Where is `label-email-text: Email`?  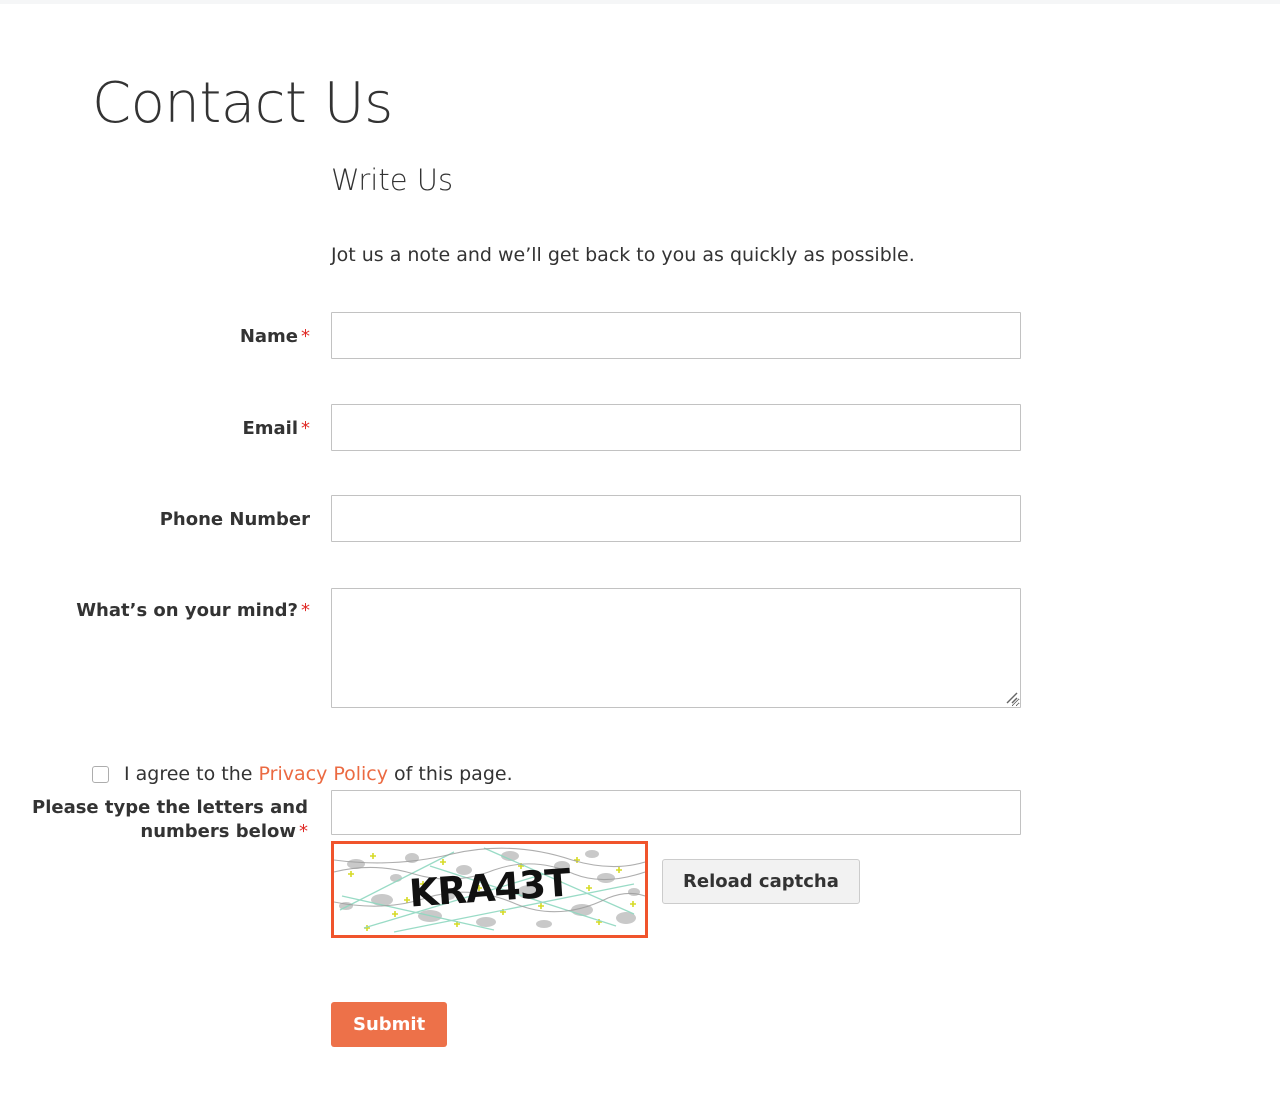 label-email-text: Email is located at coordinates (270, 428).